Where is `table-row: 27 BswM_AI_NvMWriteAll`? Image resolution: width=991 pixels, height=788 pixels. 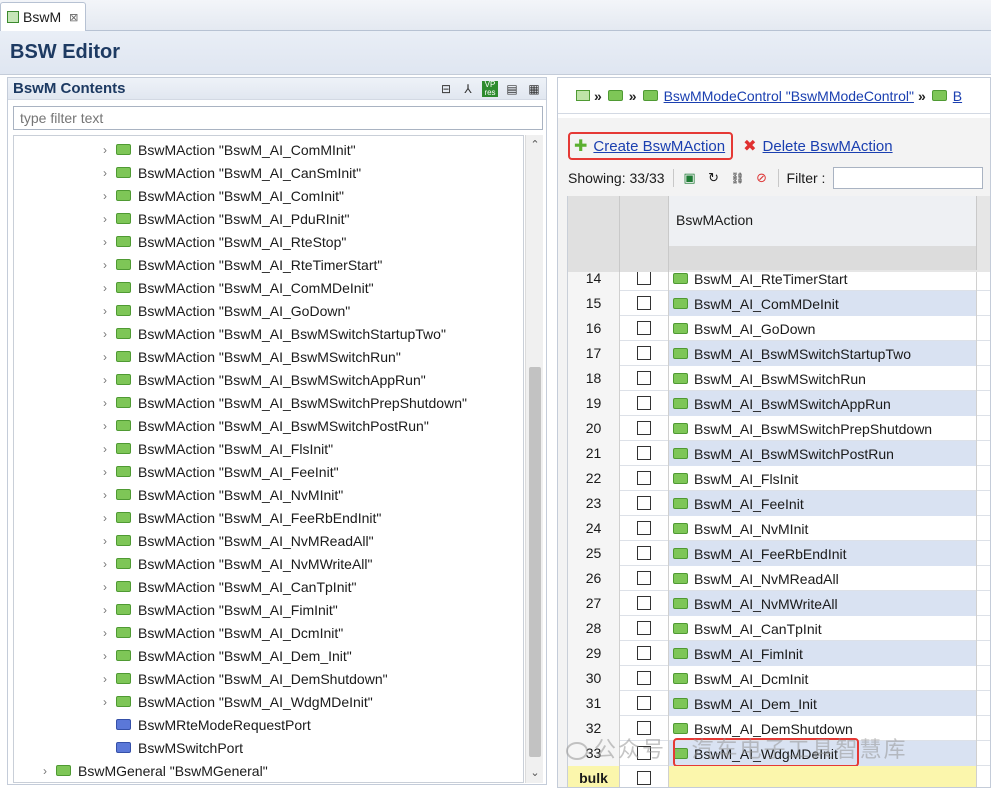 table-row: 27 BswM_AI_NvMWriteAll is located at coordinates (779, 603).